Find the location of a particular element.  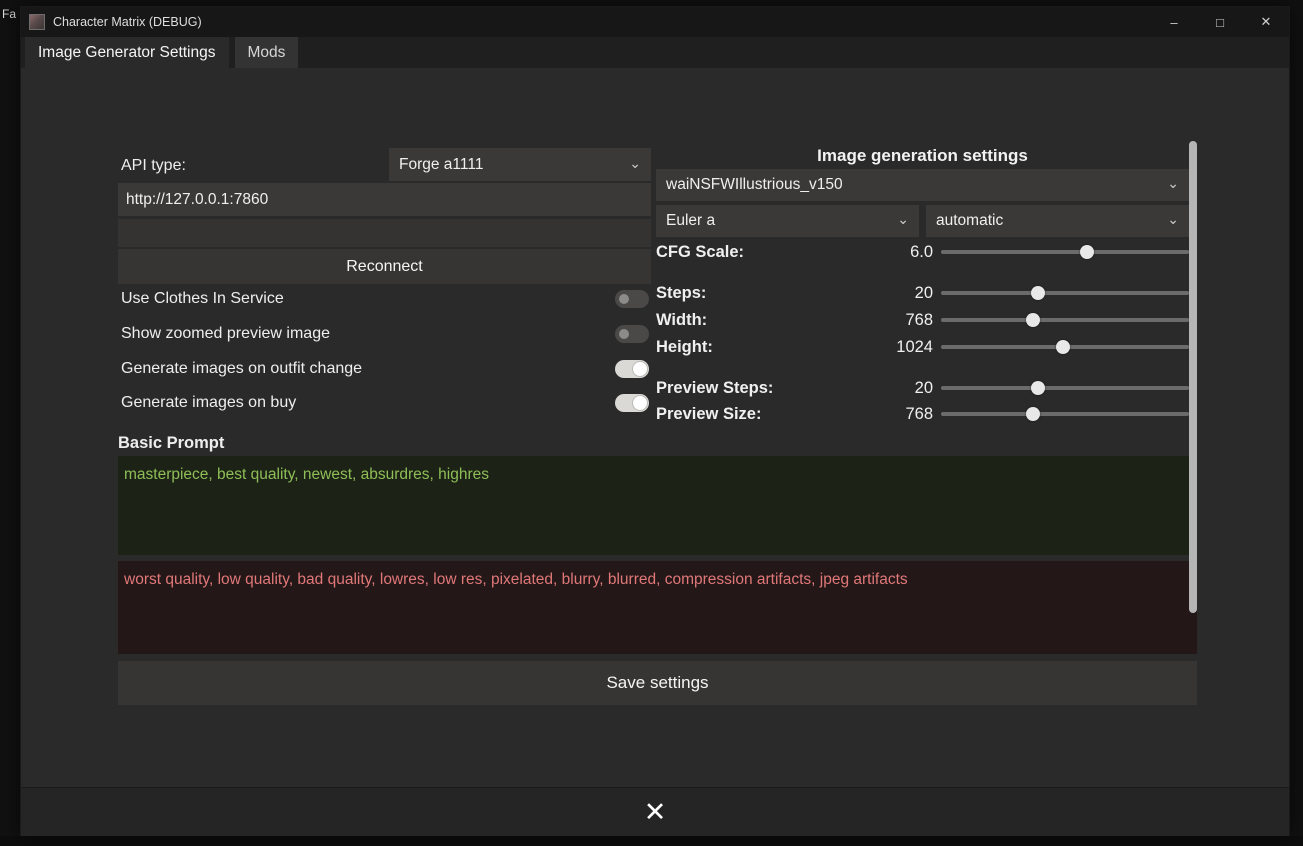

footer-bar: ✕ is located at coordinates (655, 811).